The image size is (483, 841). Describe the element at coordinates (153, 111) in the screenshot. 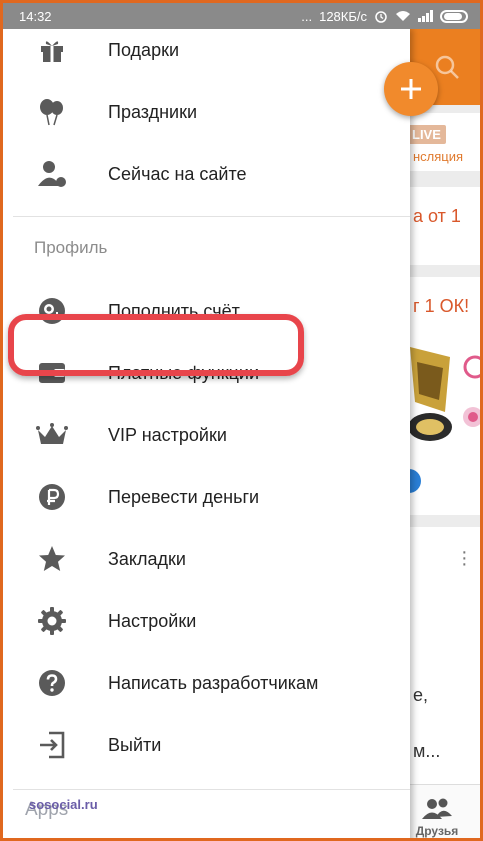

I see `menu-item-label: Праздники` at that location.